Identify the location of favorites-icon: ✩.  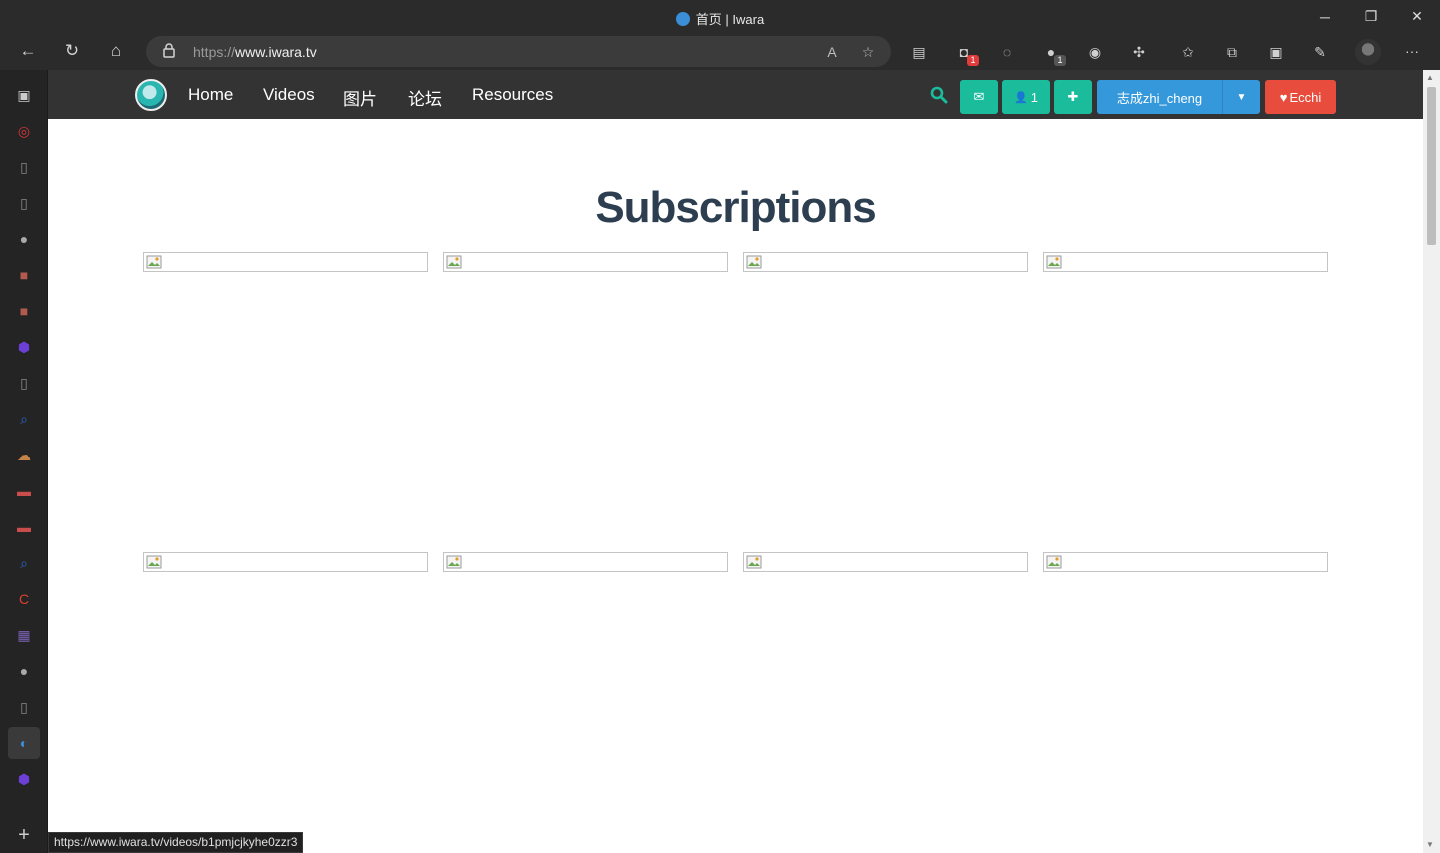
(1188, 52).